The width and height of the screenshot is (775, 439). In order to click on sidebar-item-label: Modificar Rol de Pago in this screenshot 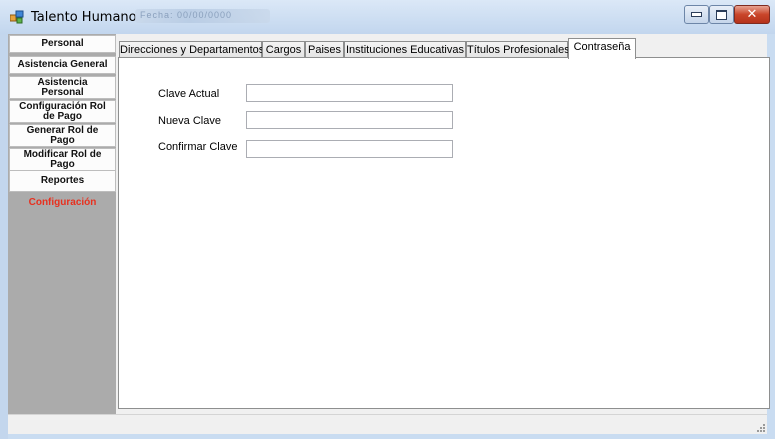, I will do `click(62, 159)`.